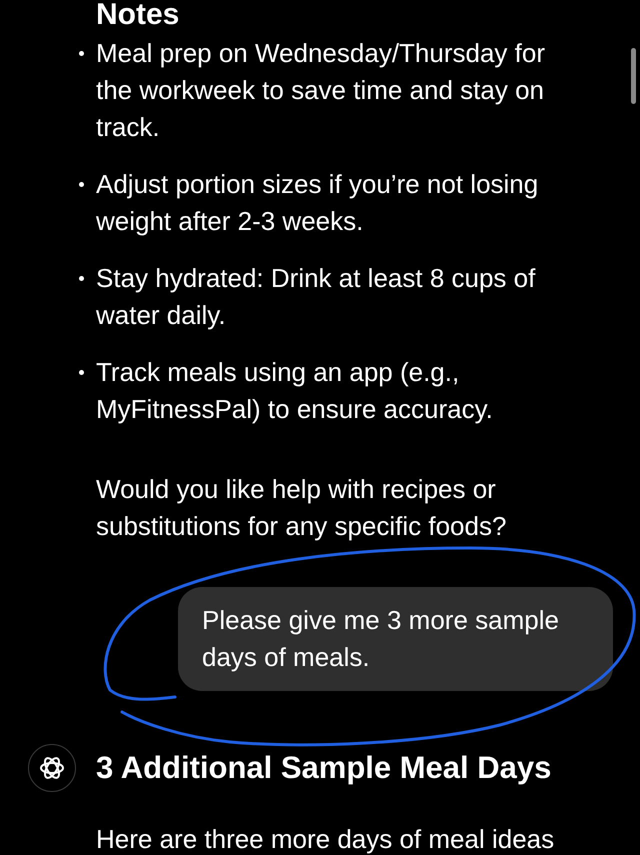  What do you see at coordinates (395, 639) in the screenshot?
I see `user-message-bubble: Please give me 3 more sample days of meals.` at bounding box center [395, 639].